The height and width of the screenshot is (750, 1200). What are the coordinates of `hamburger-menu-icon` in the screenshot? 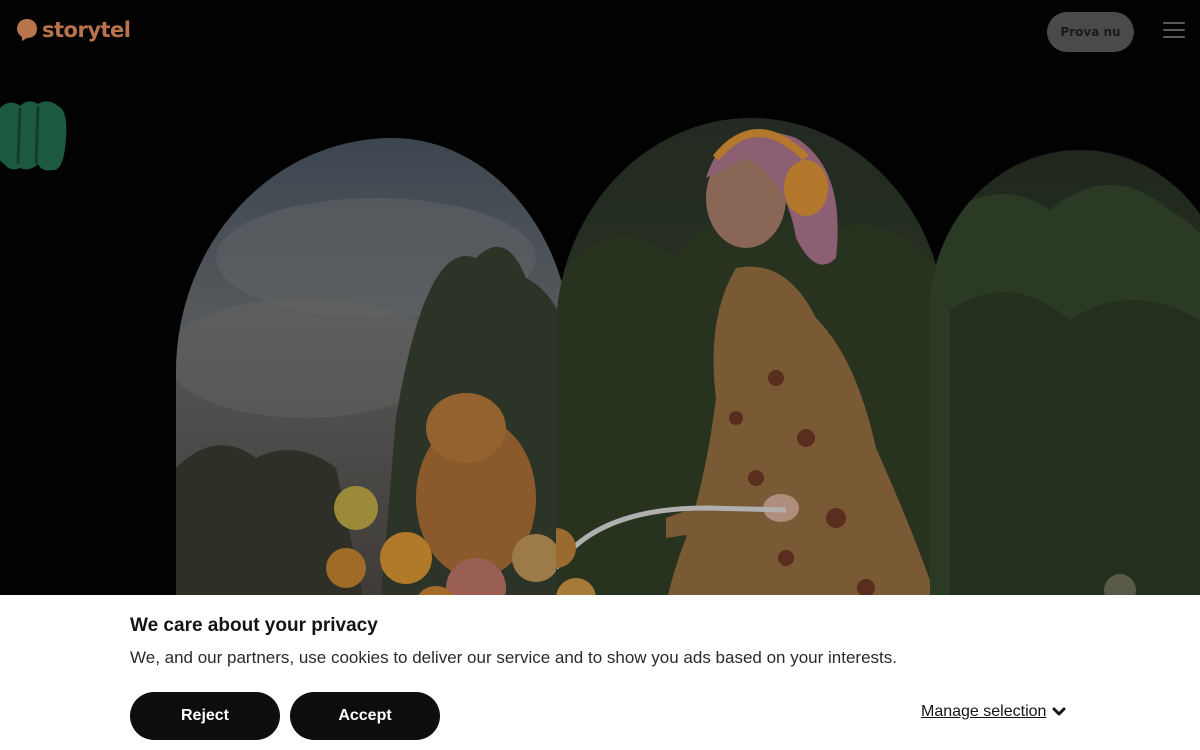 It's located at (1174, 32).